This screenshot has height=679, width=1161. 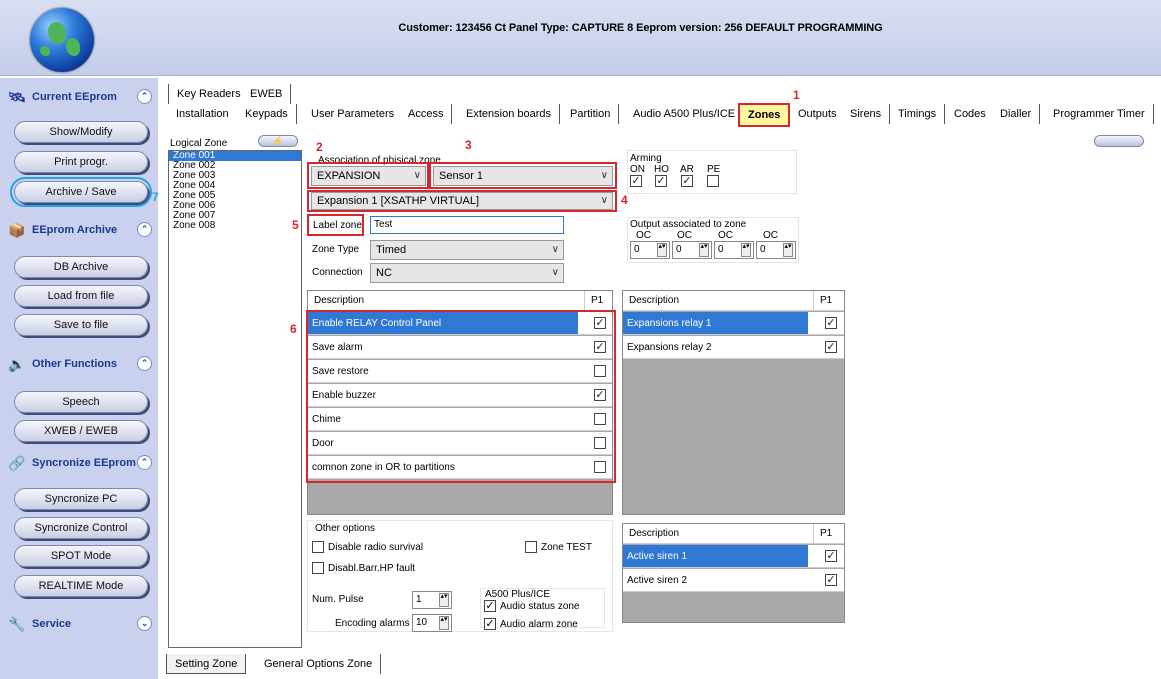 What do you see at coordinates (764, 115) in the screenshot?
I see `tab-zones: Zones` at bounding box center [764, 115].